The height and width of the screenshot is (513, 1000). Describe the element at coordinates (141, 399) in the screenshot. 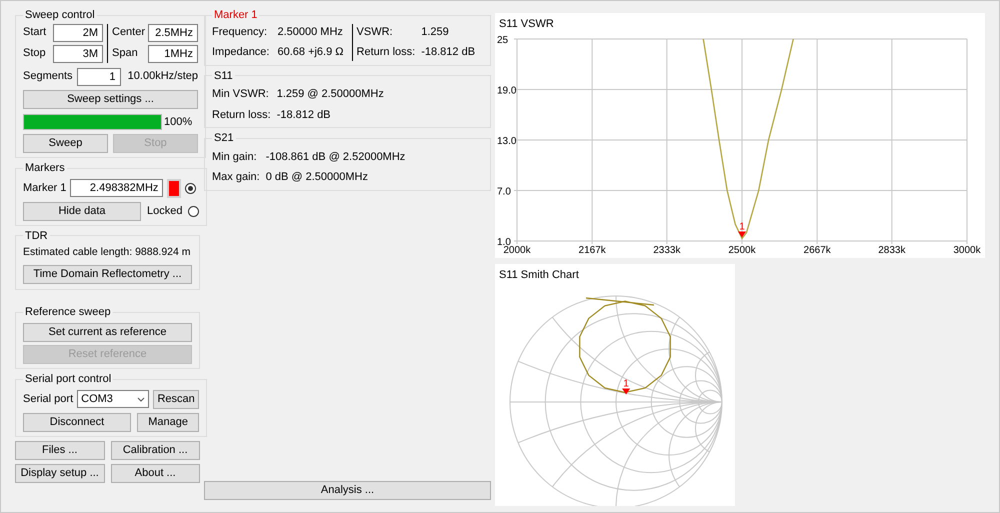

I see `chevron-down-icon` at that location.